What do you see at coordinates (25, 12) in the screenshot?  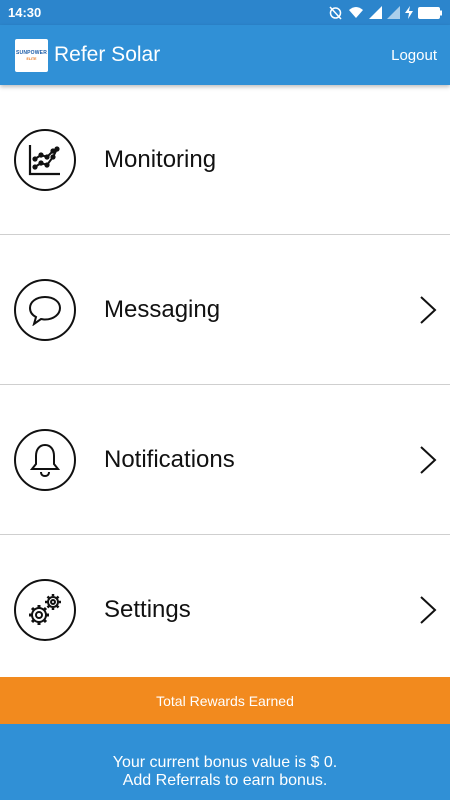 I see `status-time: 14:30` at bounding box center [25, 12].